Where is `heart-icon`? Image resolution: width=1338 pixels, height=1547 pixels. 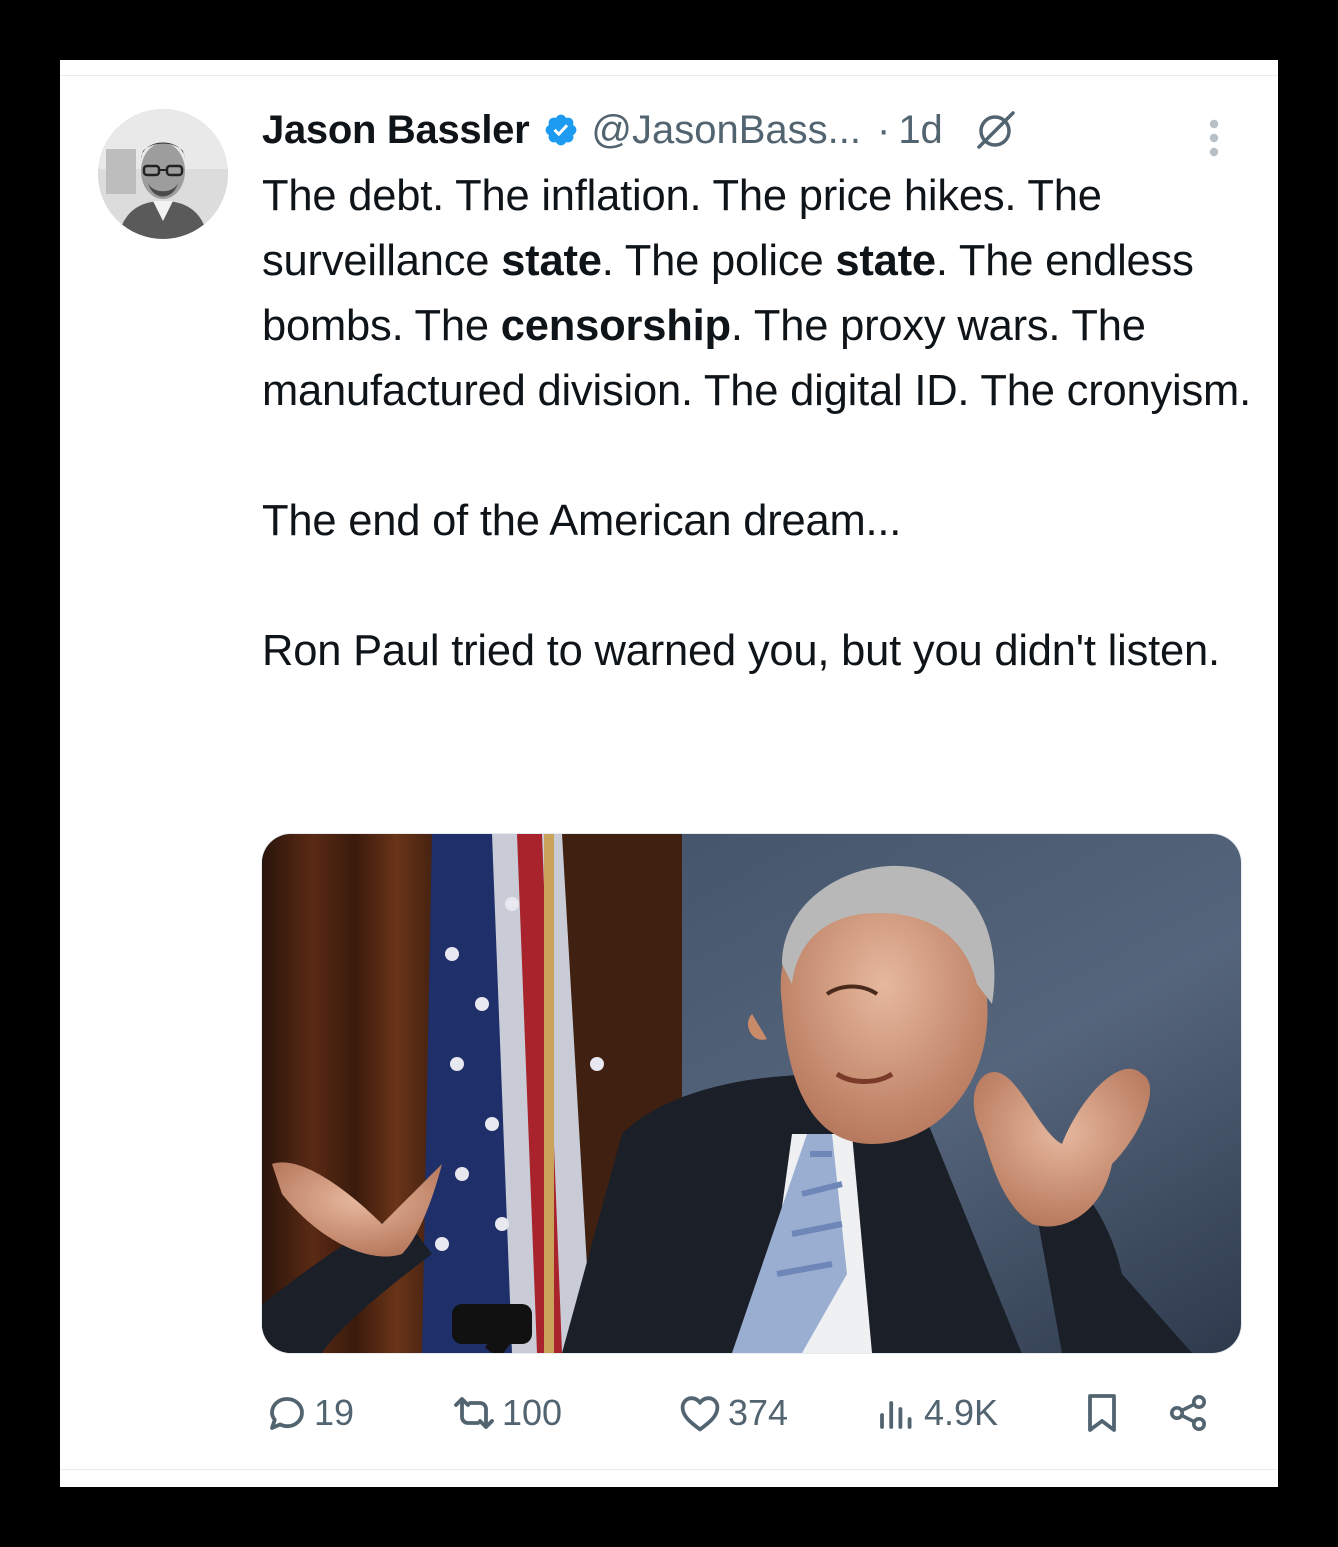
heart-icon is located at coordinates (700, 1414).